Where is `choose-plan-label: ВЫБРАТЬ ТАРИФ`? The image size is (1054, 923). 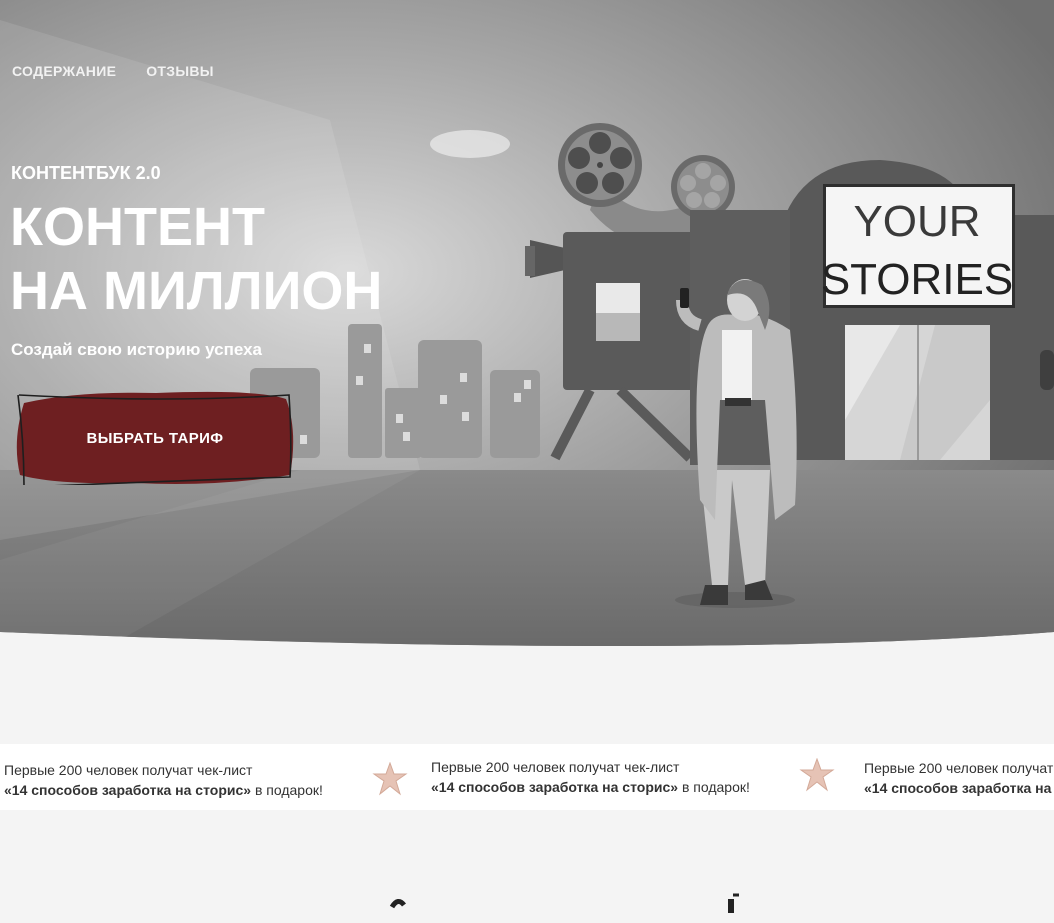 choose-plan-label: ВЫБРАТЬ ТАРИФ is located at coordinates (155, 438).